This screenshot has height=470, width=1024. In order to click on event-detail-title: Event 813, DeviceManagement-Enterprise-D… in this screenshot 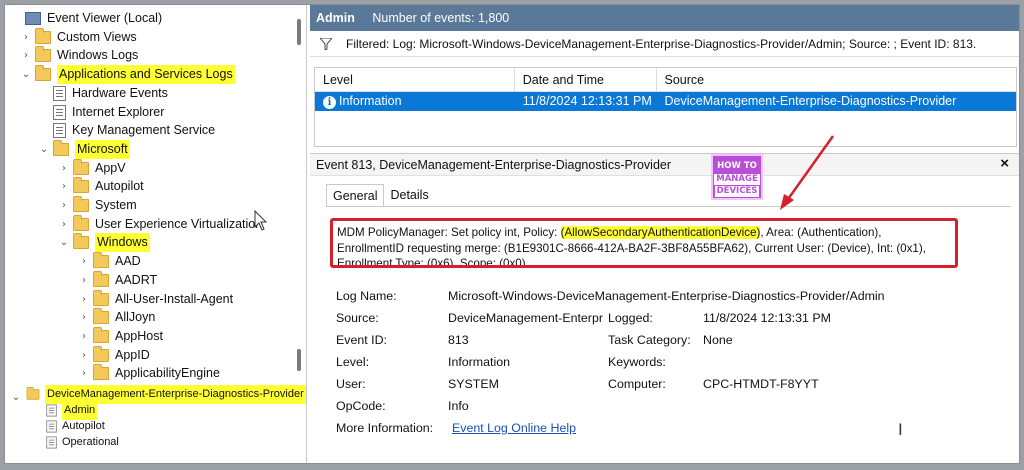, I will do `click(664, 165)`.